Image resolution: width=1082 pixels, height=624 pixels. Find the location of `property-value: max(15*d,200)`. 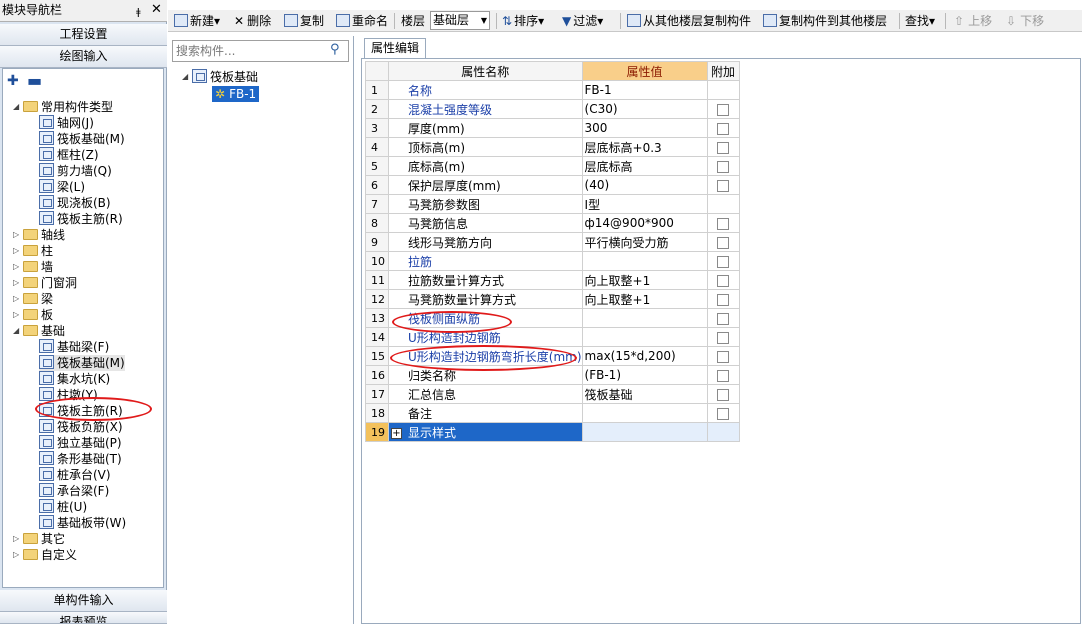

property-value: max(15*d,200) is located at coordinates (644, 356).